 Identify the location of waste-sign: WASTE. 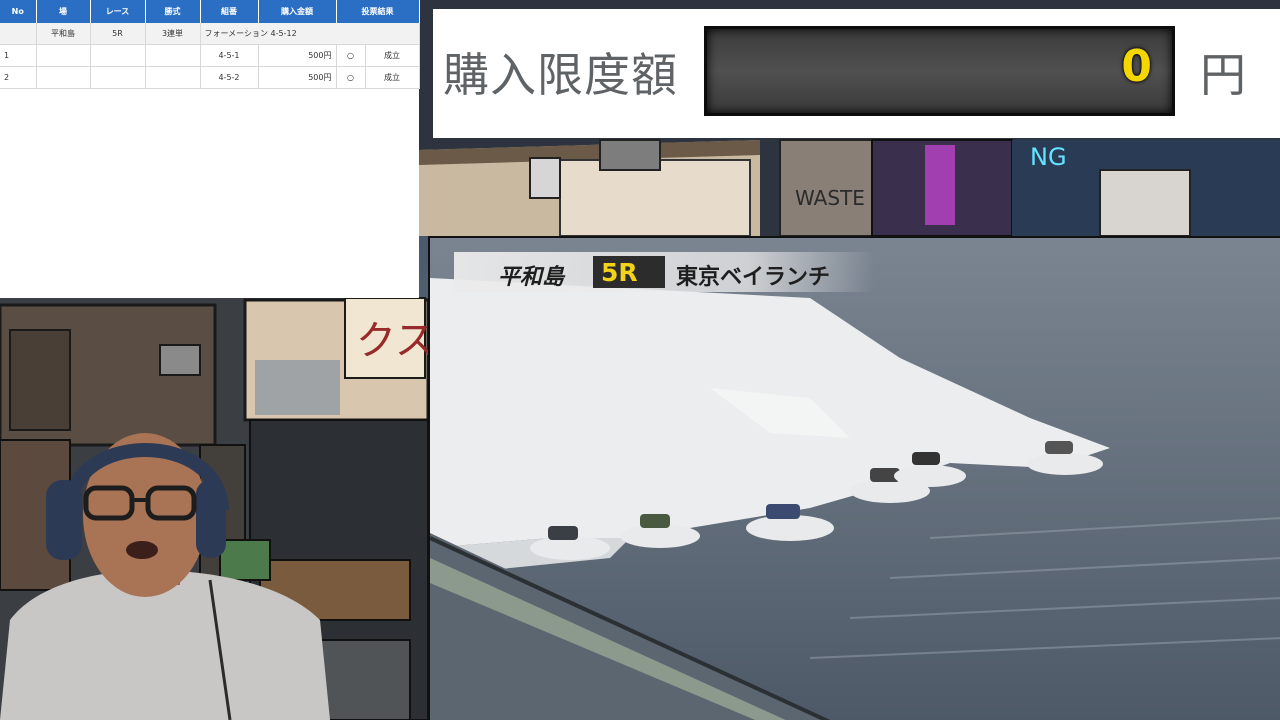
(830, 198).